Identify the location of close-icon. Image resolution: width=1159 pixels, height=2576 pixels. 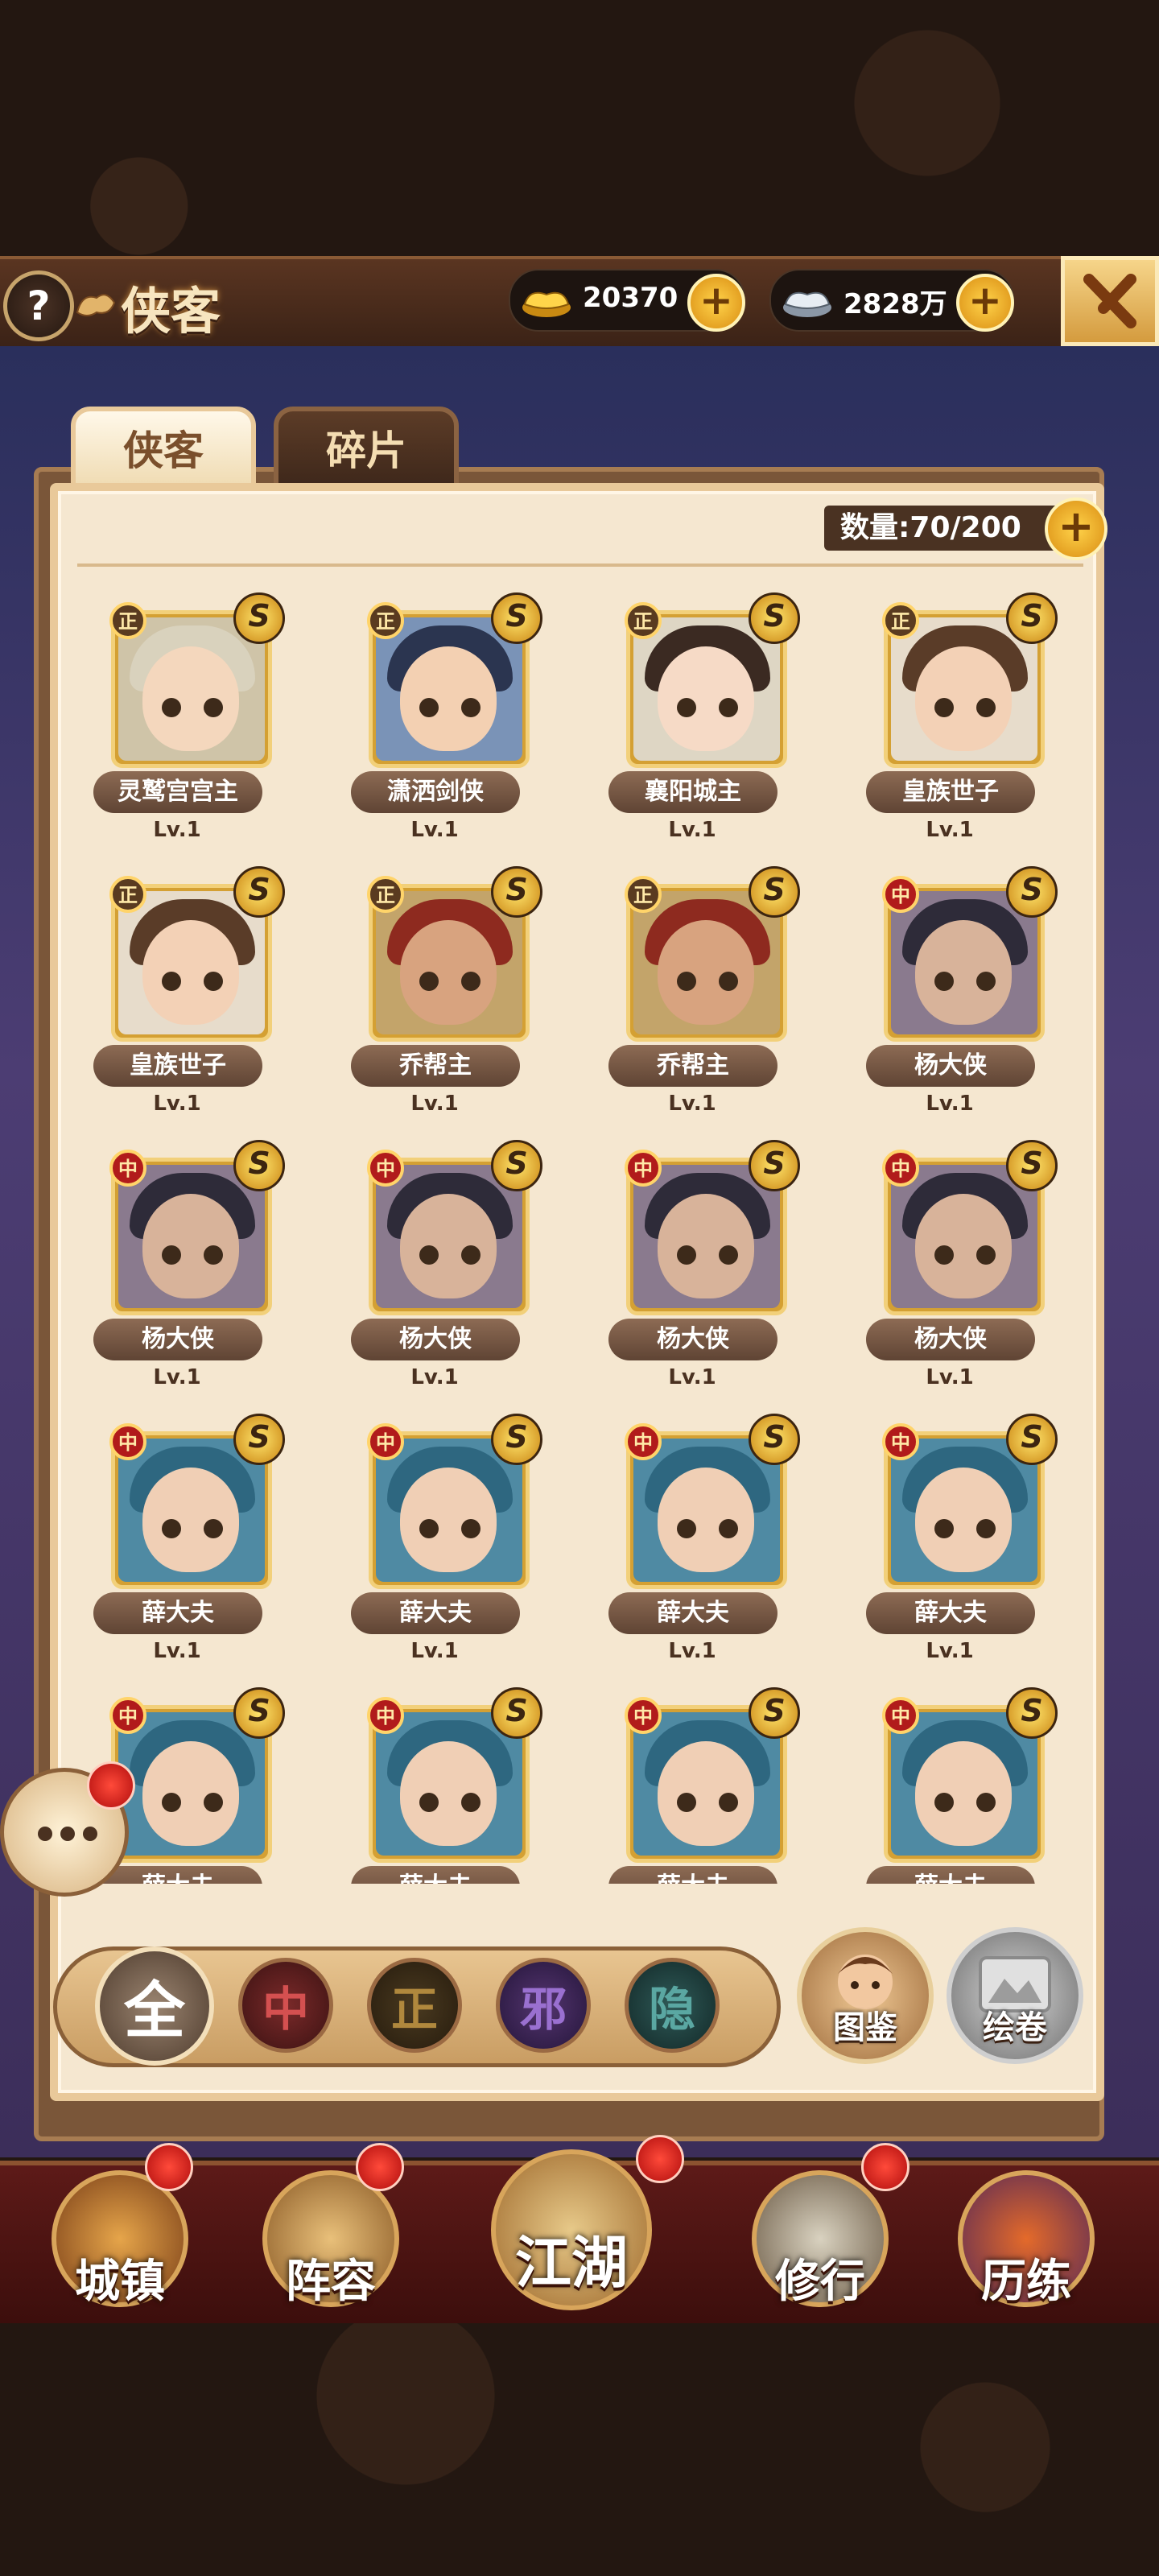
(1109, 301).